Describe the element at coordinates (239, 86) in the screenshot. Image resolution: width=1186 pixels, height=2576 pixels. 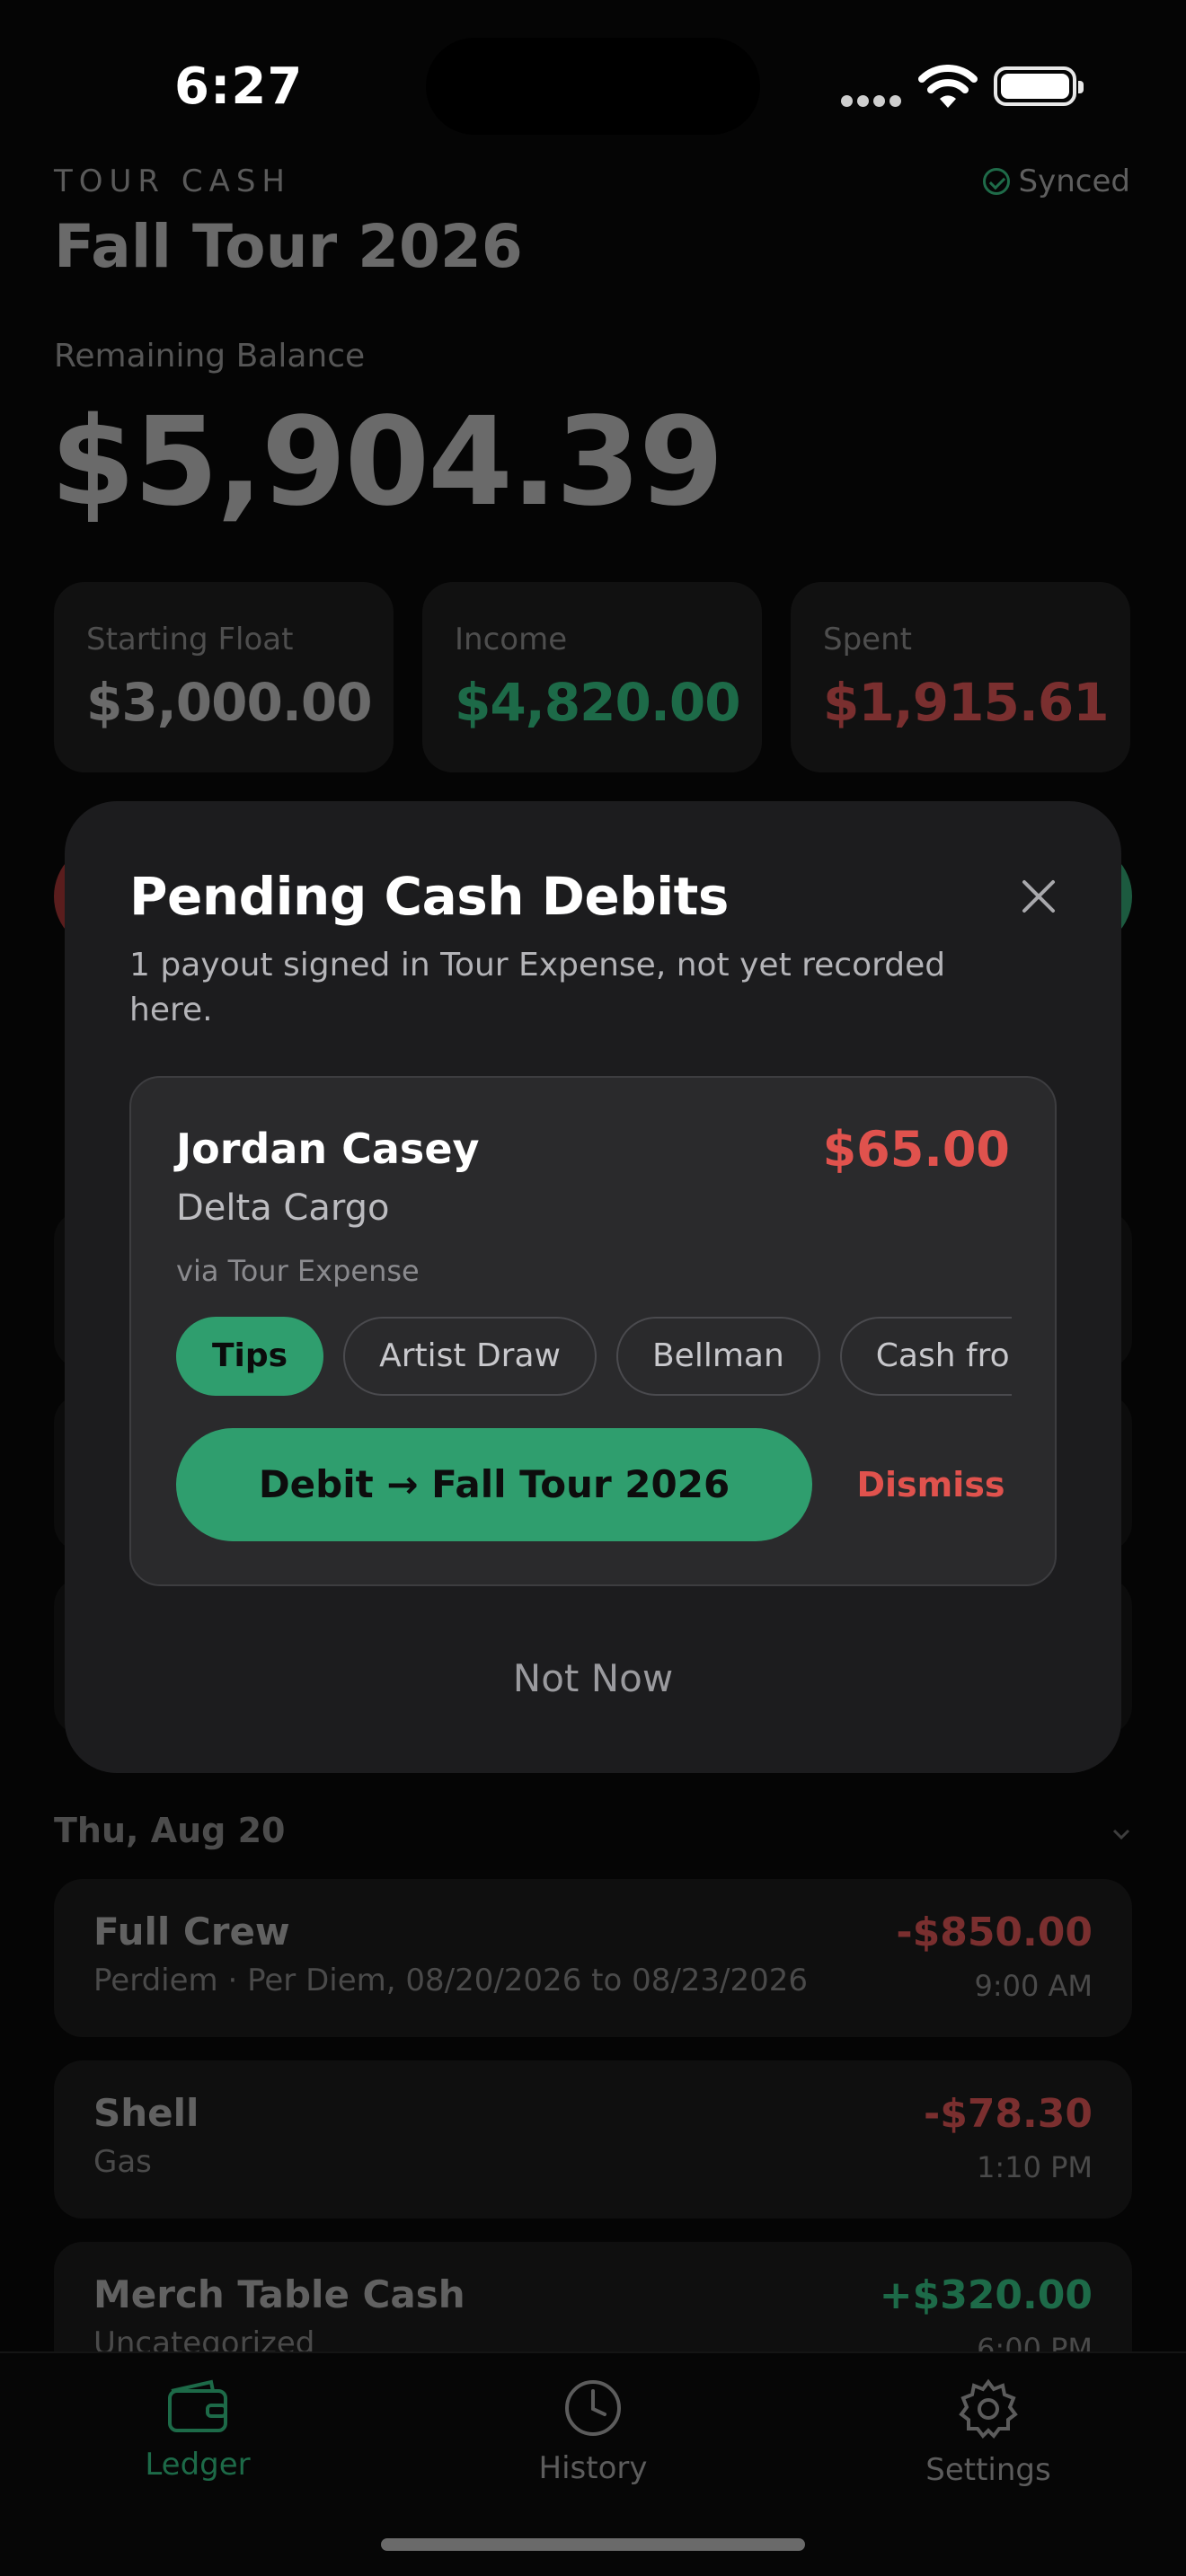
I see `status-time: 6:27` at that location.